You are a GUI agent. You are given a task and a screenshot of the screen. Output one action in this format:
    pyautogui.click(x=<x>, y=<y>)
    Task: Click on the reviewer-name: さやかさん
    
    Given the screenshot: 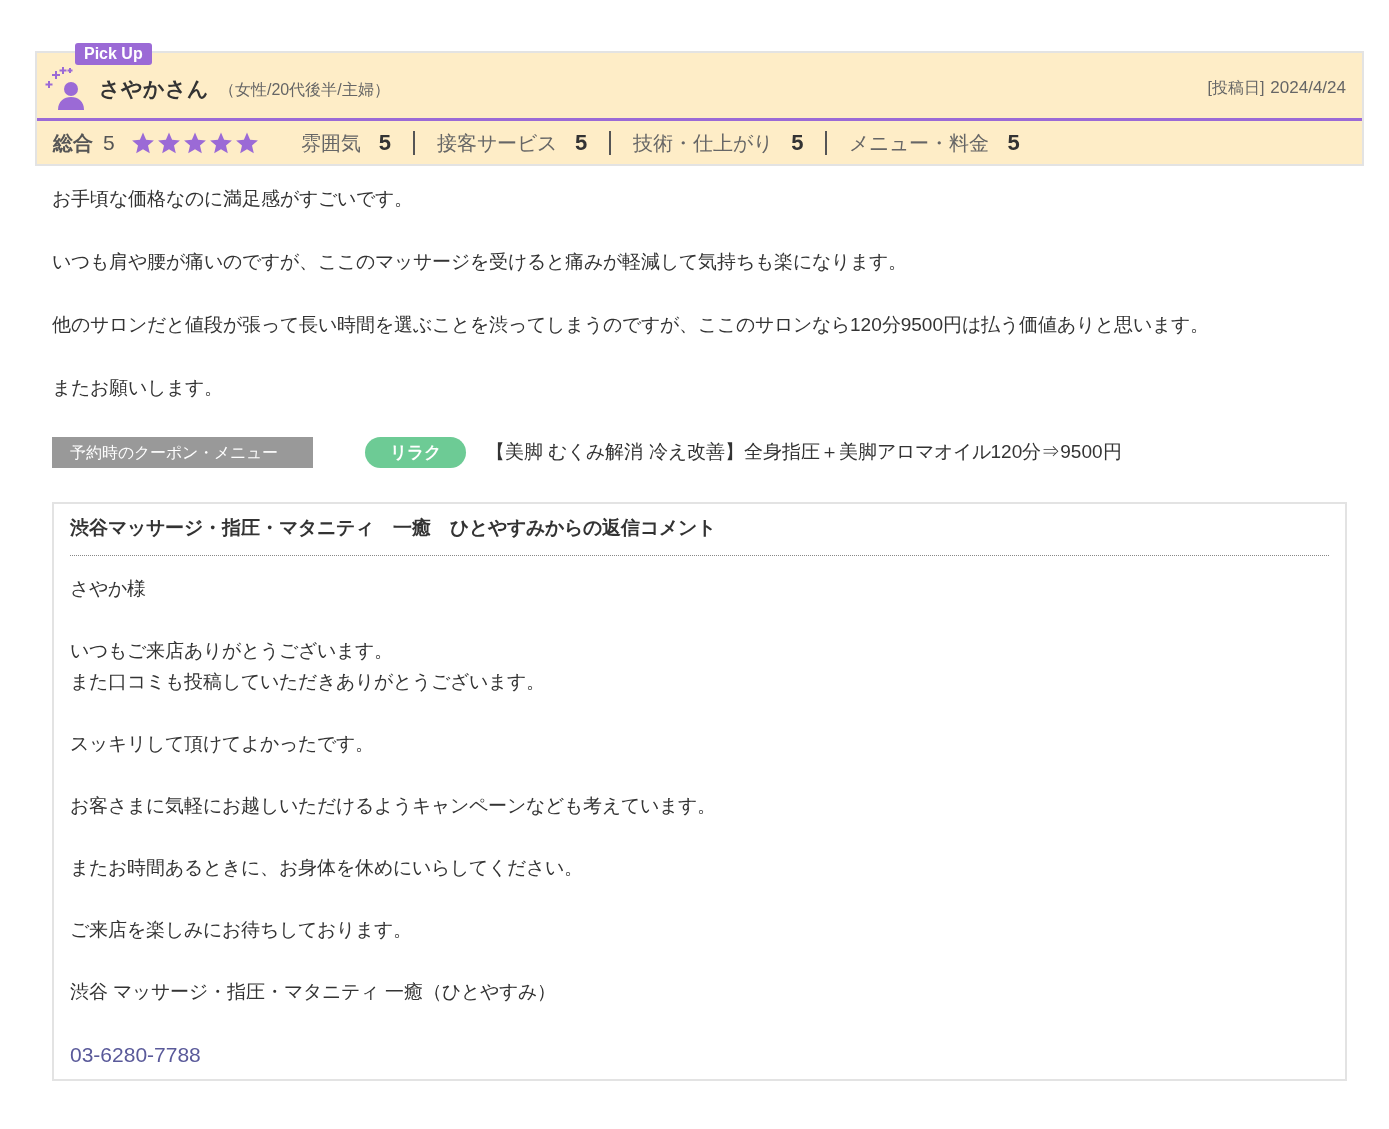 What is the action you would take?
    pyautogui.click(x=154, y=88)
    